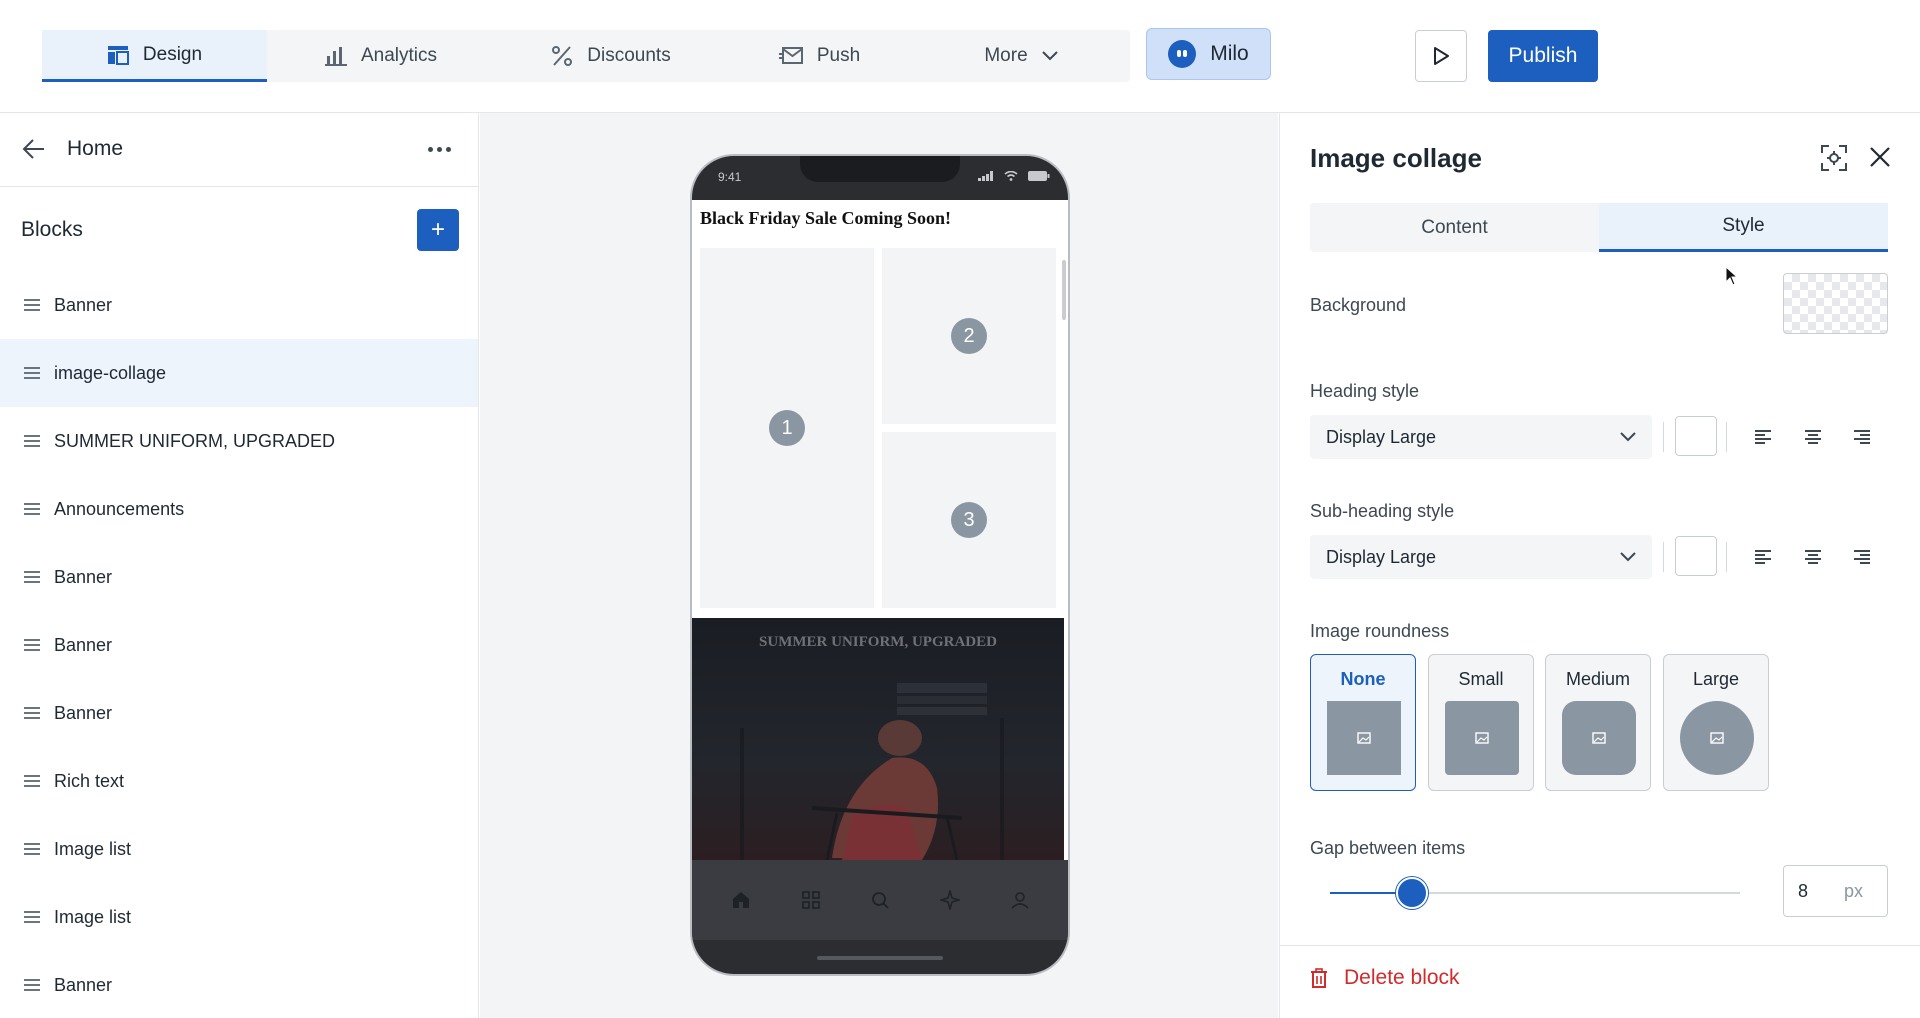  Describe the element at coordinates (985, 176) in the screenshot. I see `signal-icon` at that location.